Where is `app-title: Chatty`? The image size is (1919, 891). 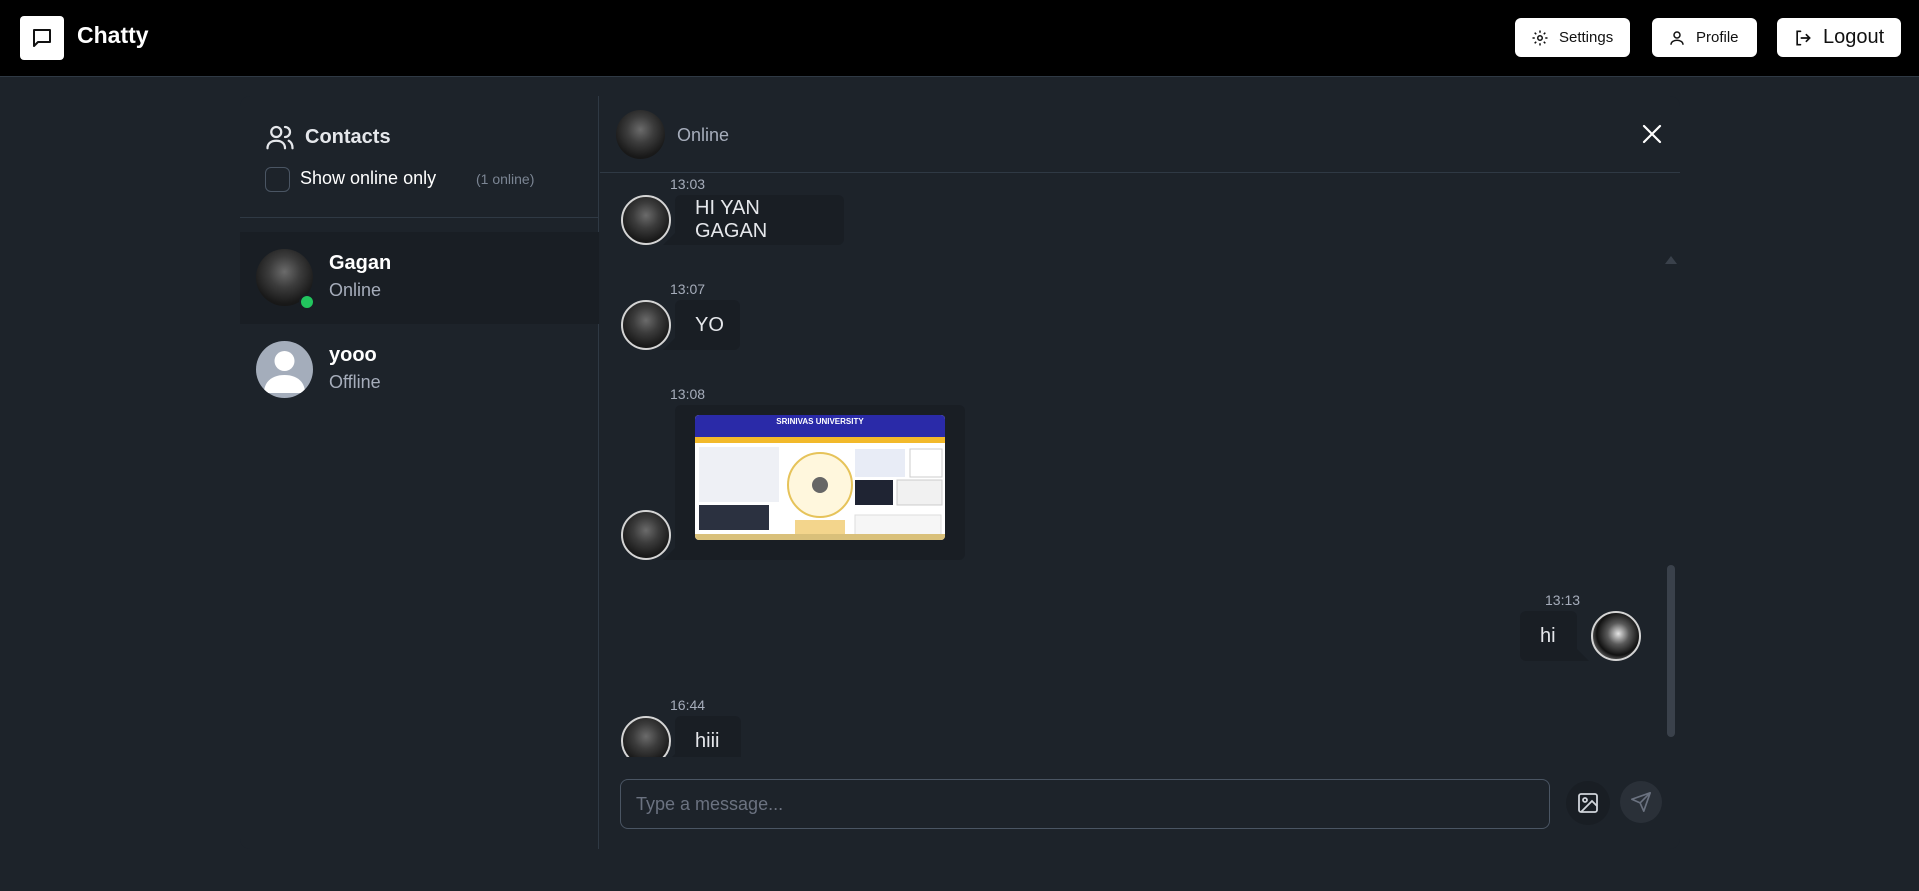 app-title: Chatty is located at coordinates (113, 35).